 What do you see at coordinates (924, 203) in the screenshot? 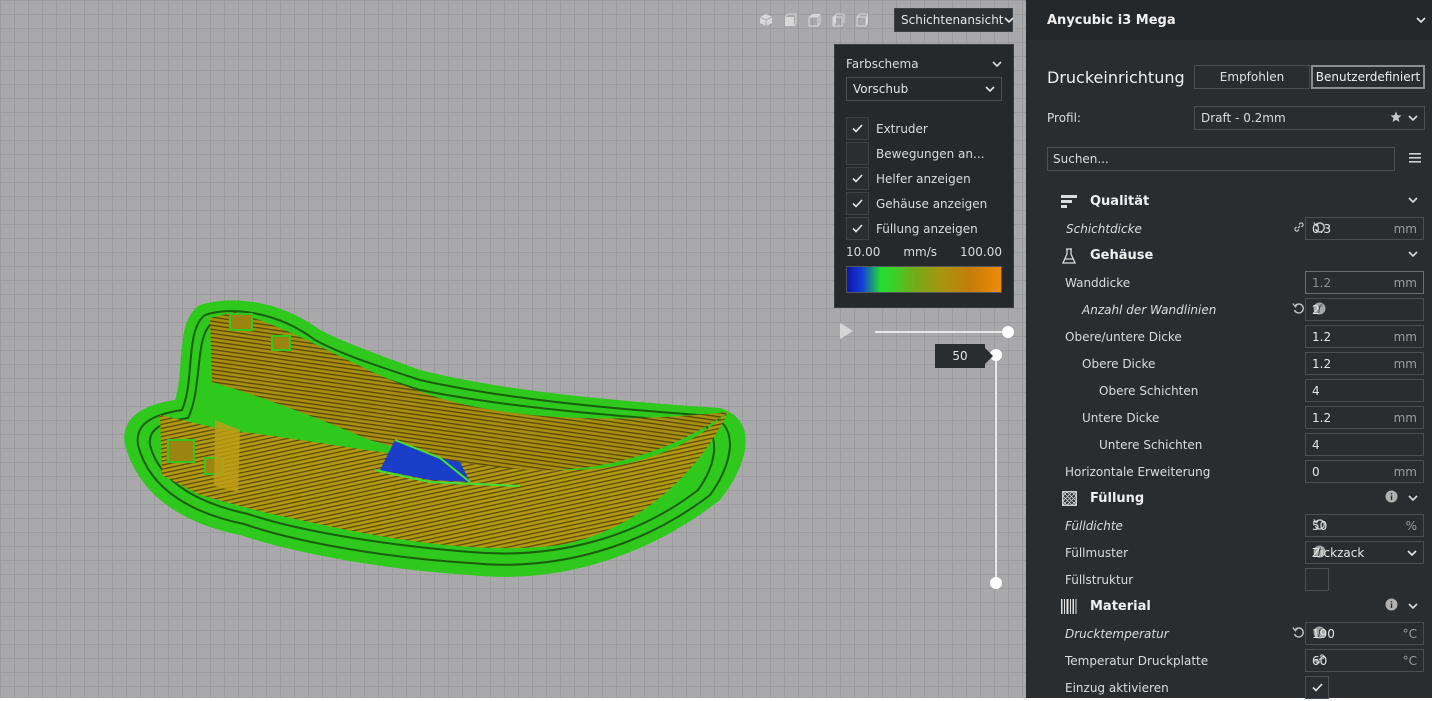
I see `visibility-option: Gehäuse anzeigen` at bounding box center [924, 203].